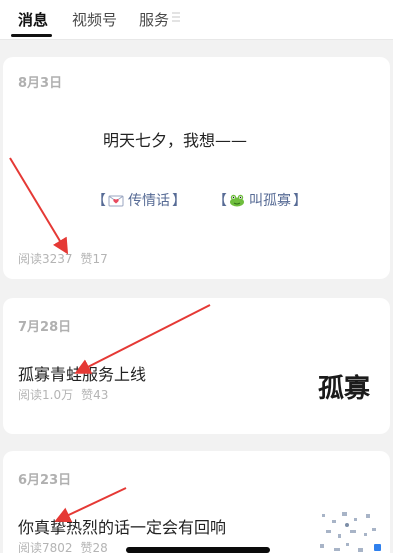 This screenshot has width=393, height=553. I want to click on tab-channels: 视频号, so click(94, 19).